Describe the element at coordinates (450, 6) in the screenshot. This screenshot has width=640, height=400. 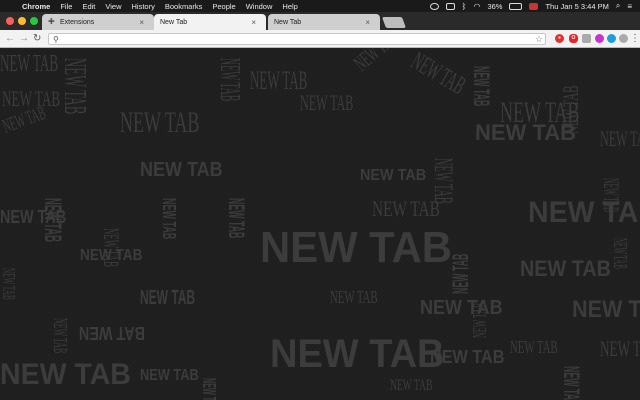
I see `status-display-icon` at that location.